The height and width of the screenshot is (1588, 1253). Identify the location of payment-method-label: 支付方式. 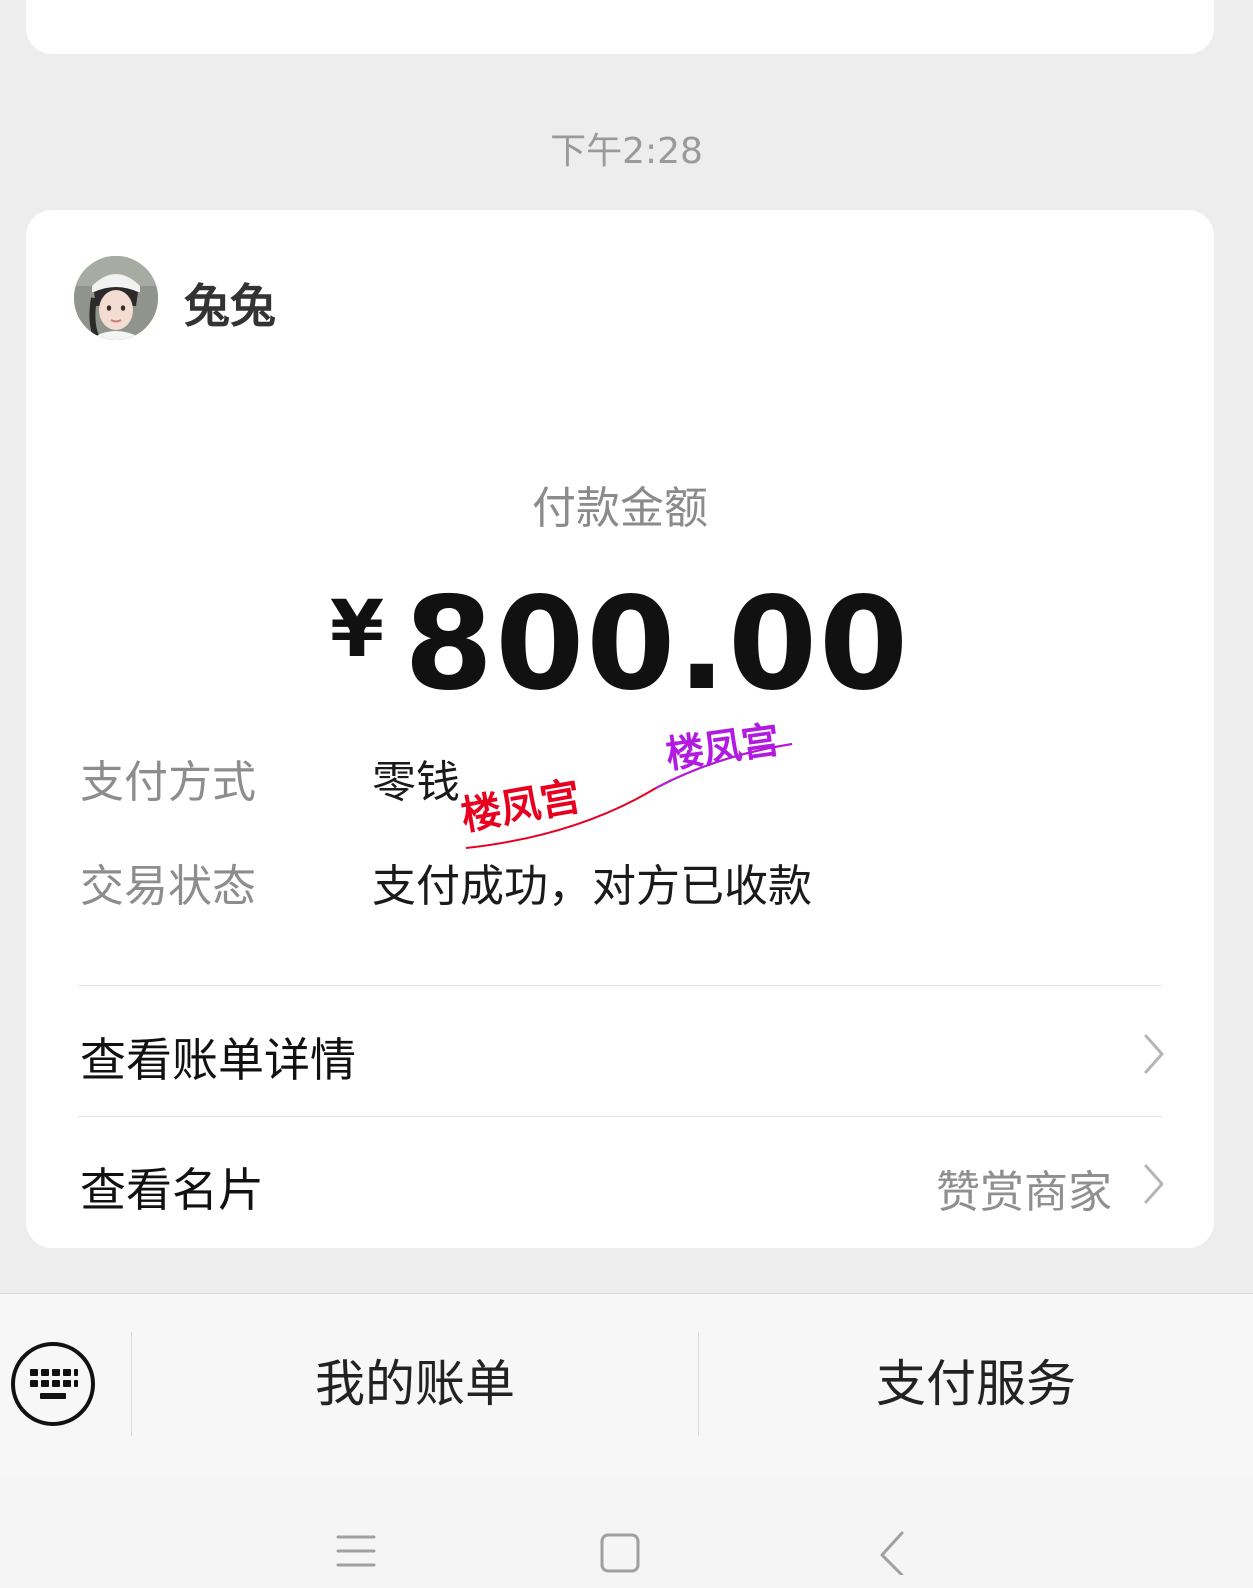
(168, 782).